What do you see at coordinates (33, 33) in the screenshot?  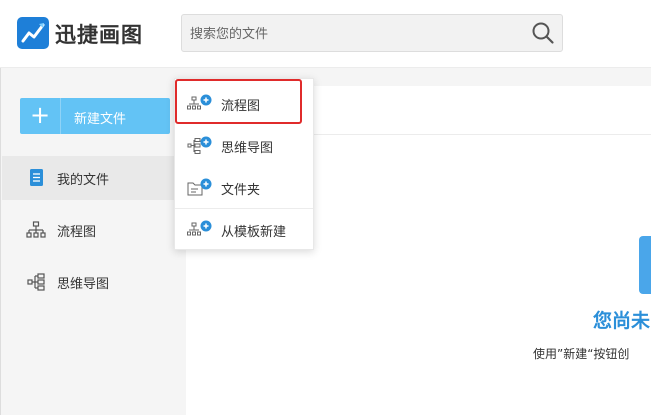 I see `app-logo-icon` at bounding box center [33, 33].